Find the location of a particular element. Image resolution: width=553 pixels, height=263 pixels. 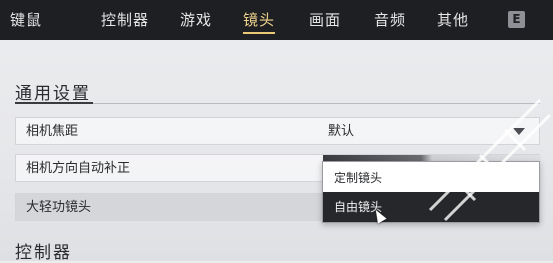

tab-keyboard-mouse: 键鼠 is located at coordinates (26, 20).